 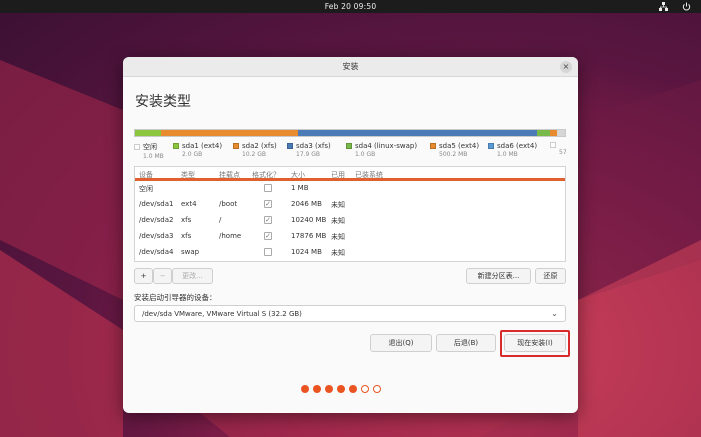 I want to click on cell-size: 2046 MB, so click(x=306, y=204).